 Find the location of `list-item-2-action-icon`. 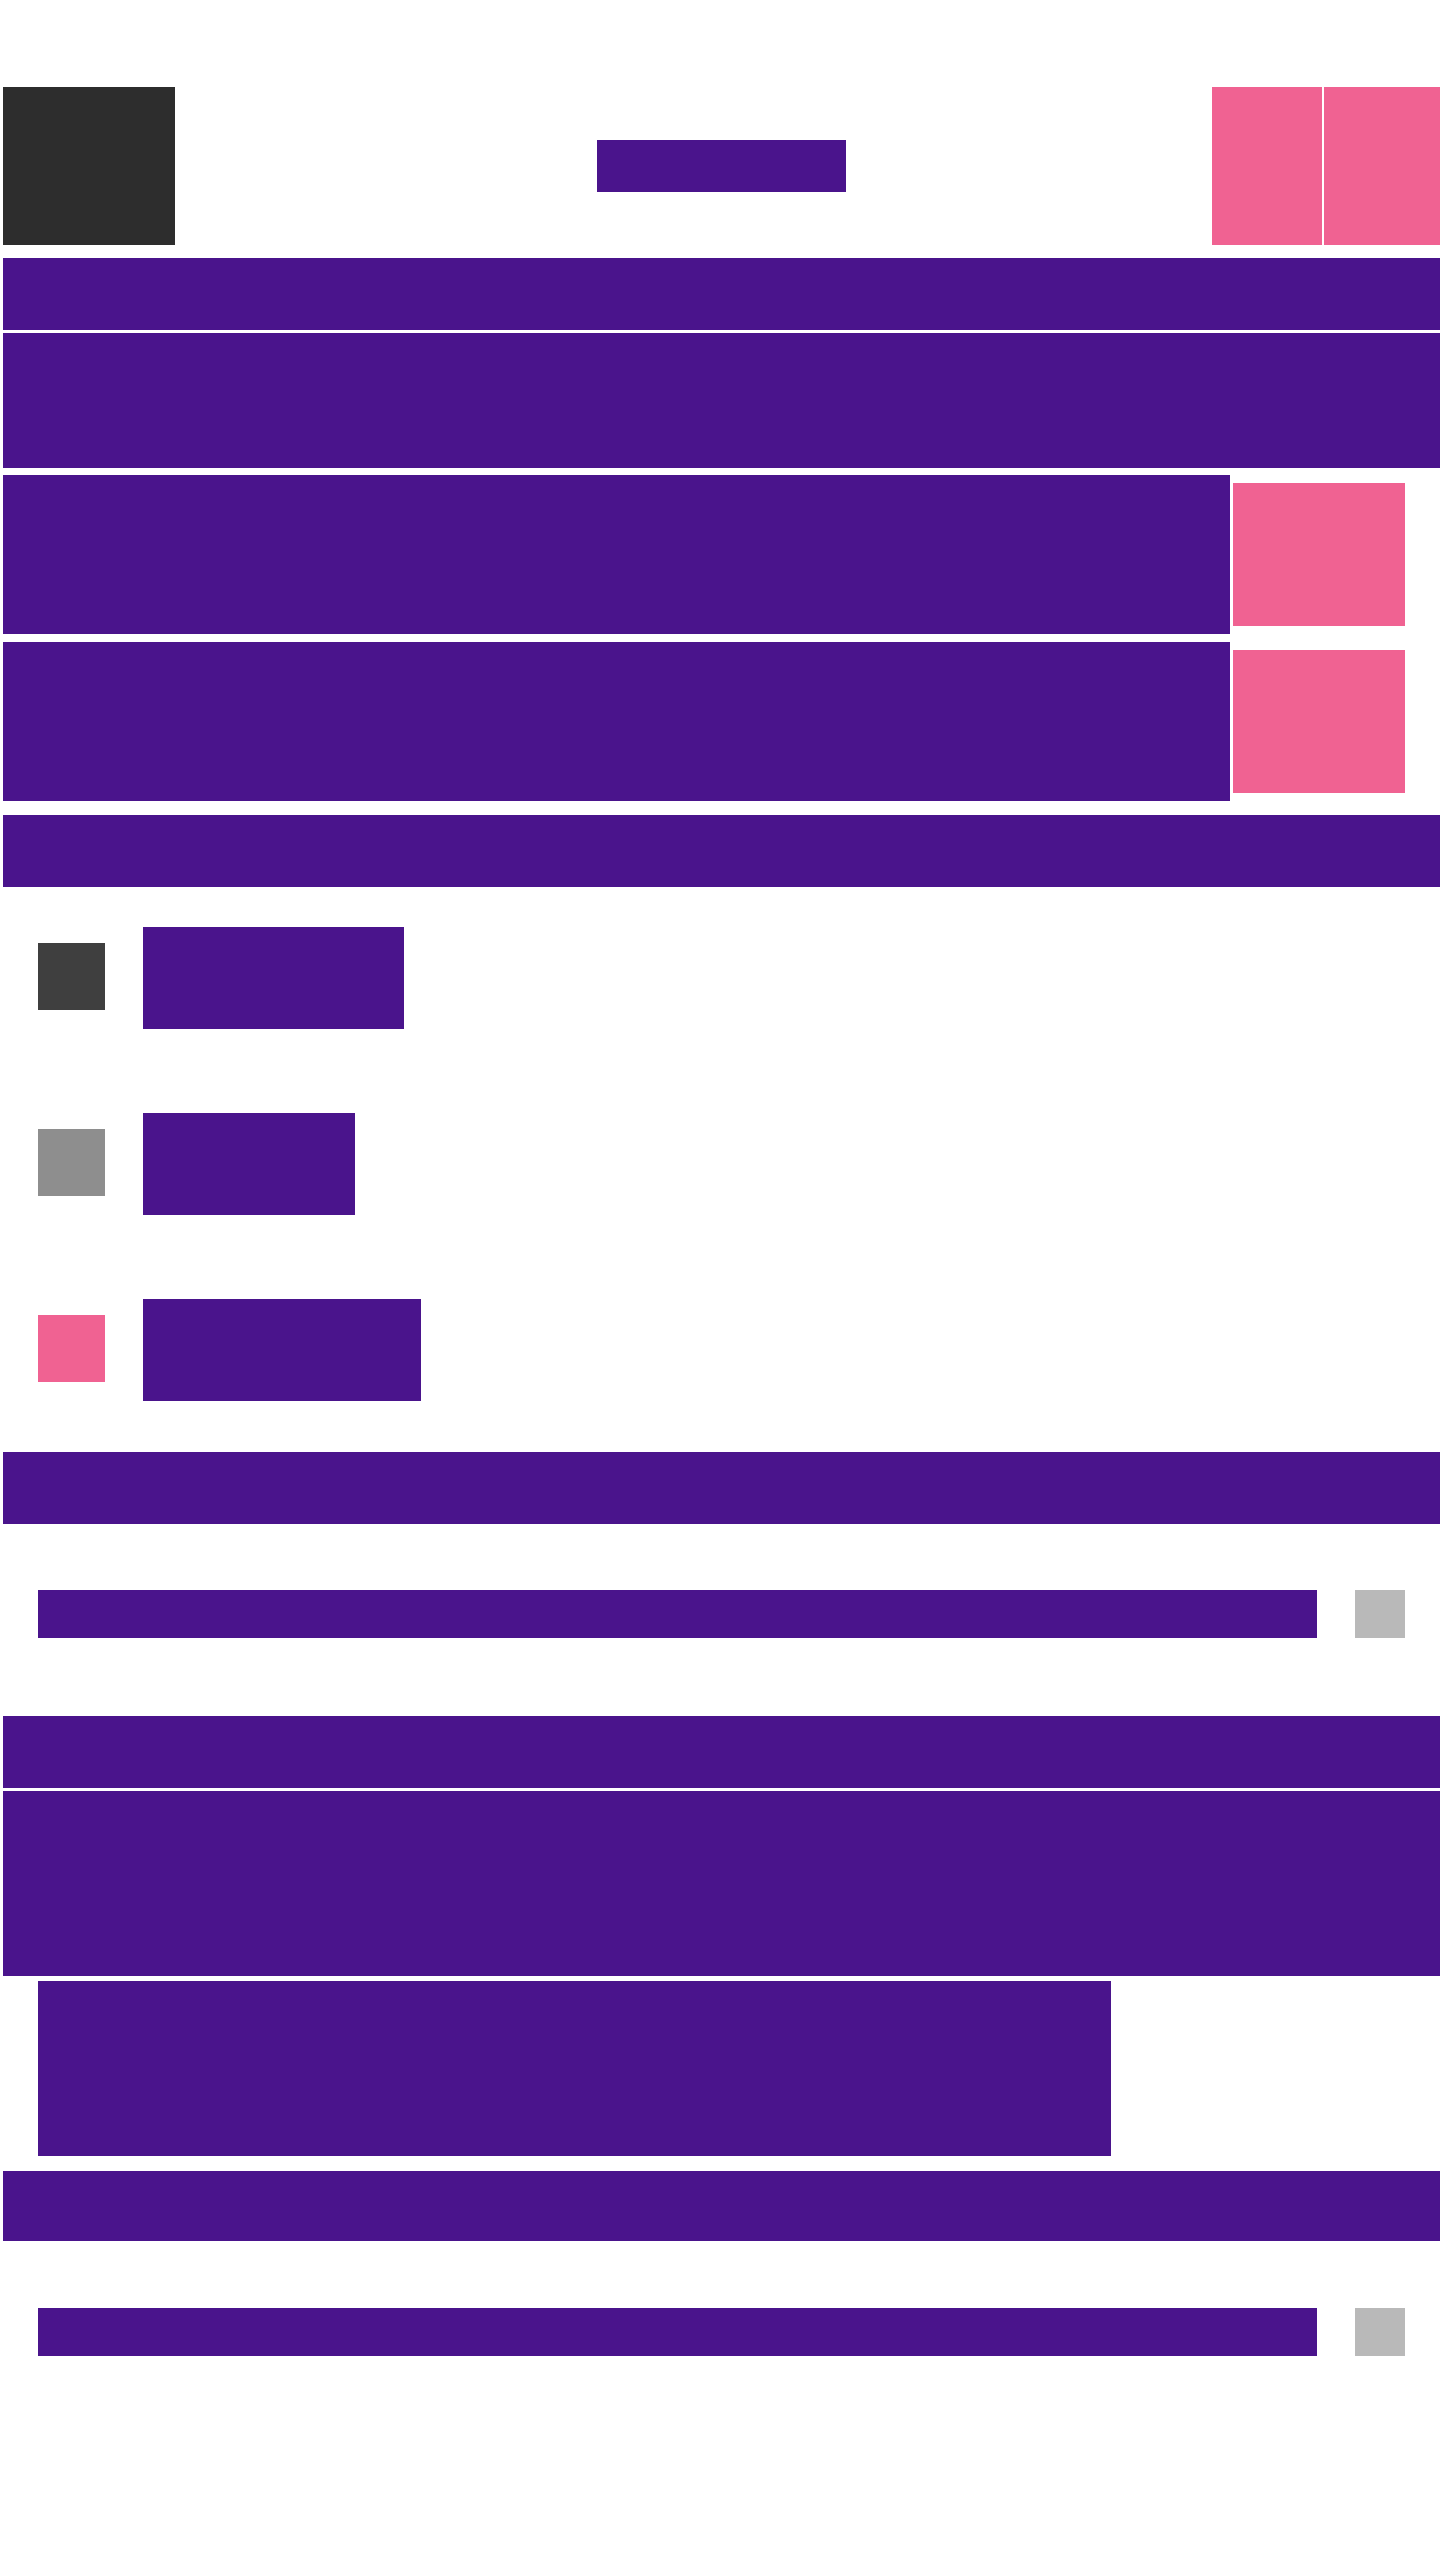

list-item-2-action-icon is located at coordinates (1319, 721).